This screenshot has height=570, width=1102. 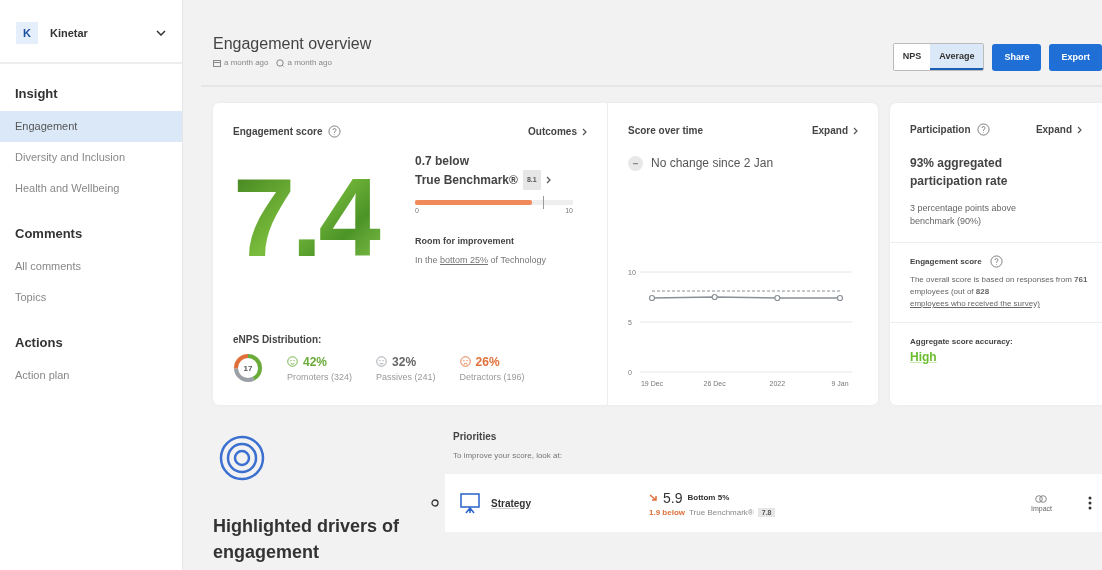 What do you see at coordinates (39, 343) in the screenshot?
I see `sidebar-heading: Actions` at bounding box center [39, 343].